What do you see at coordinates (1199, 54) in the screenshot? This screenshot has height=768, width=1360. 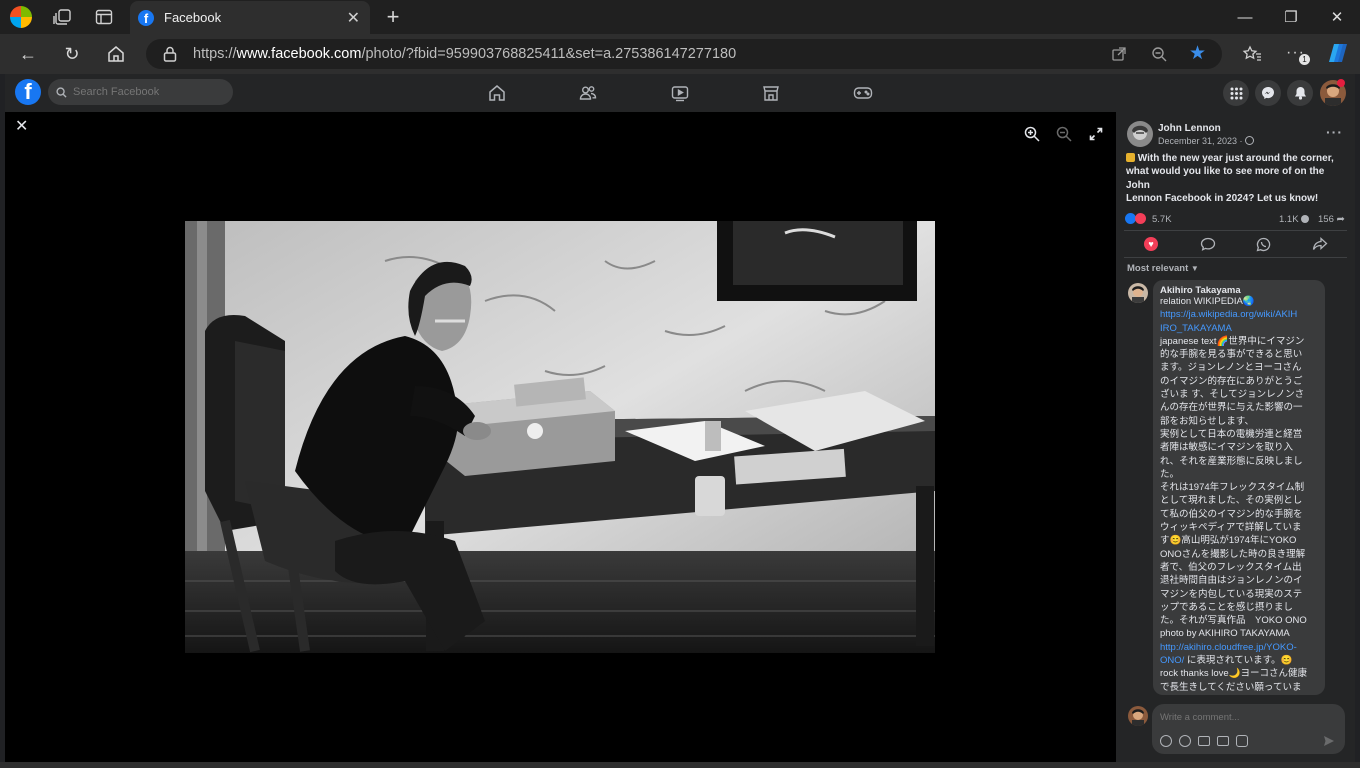 I see `favorite-star-icon: ★` at bounding box center [1199, 54].